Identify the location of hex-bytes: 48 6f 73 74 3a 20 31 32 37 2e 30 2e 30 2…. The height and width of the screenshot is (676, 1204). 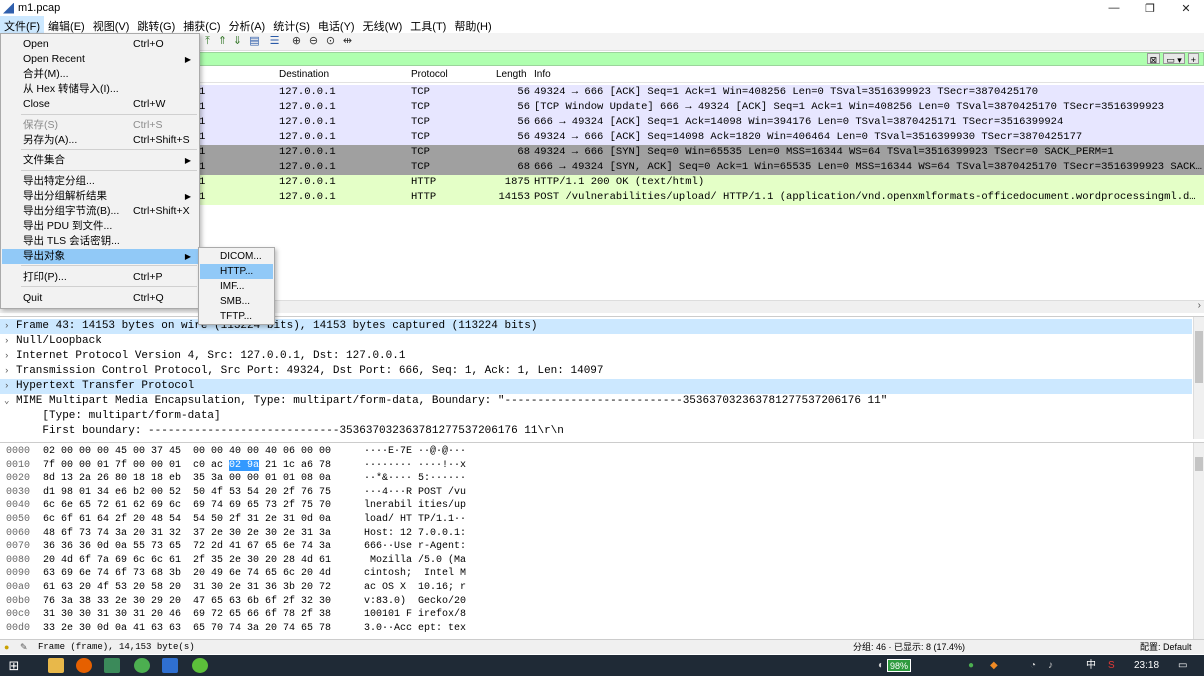
(187, 534).